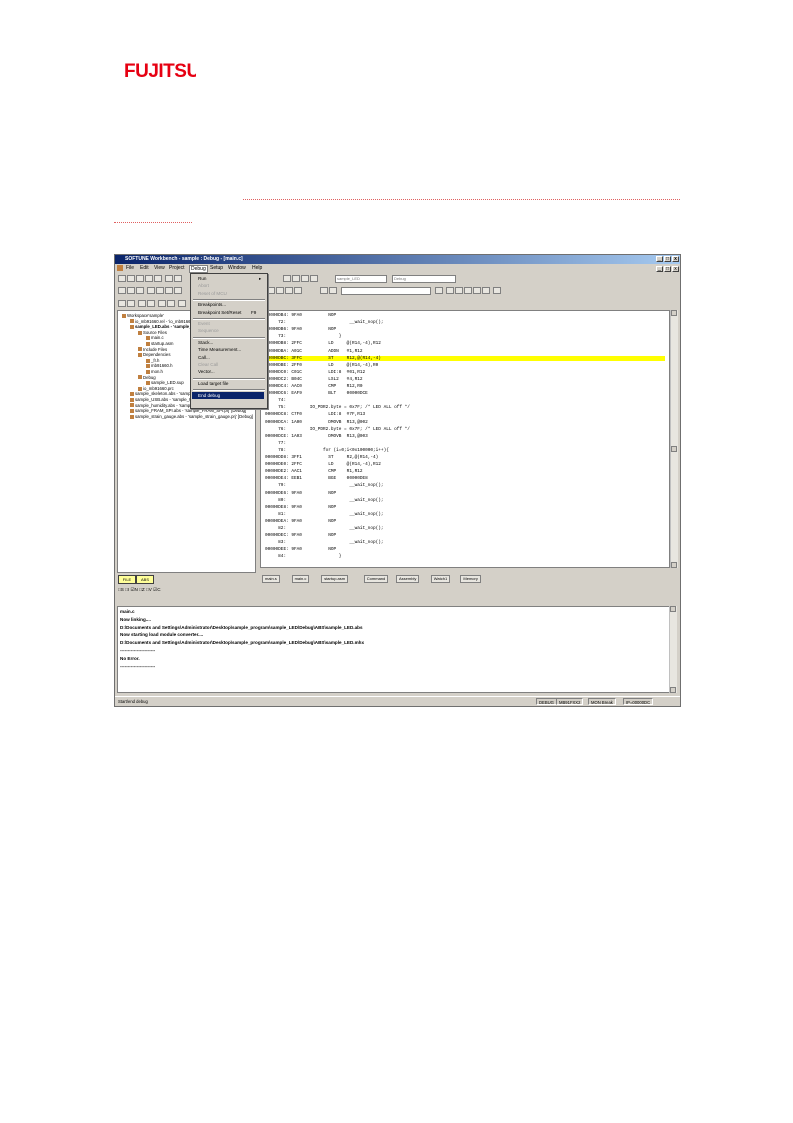  Describe the element at coordinates (271, 579) in the screenshot. I see `editor-tab: main.s` at that location.